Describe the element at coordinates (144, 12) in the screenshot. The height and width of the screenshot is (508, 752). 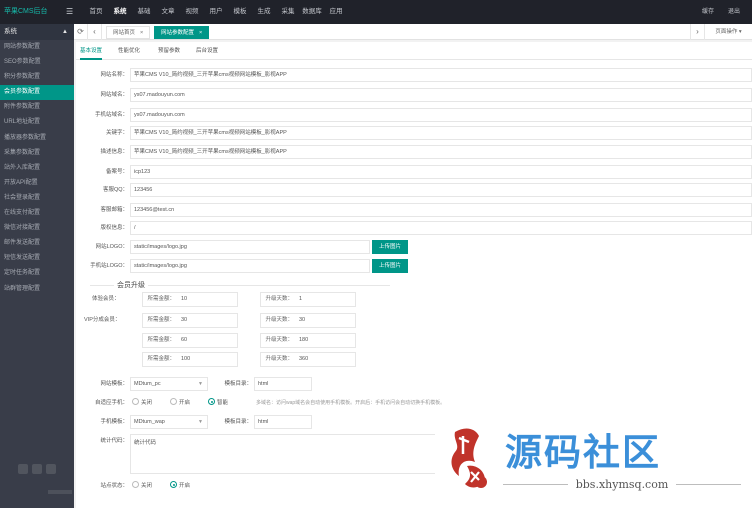
I see `top-nav-basic: 基础` at that location.